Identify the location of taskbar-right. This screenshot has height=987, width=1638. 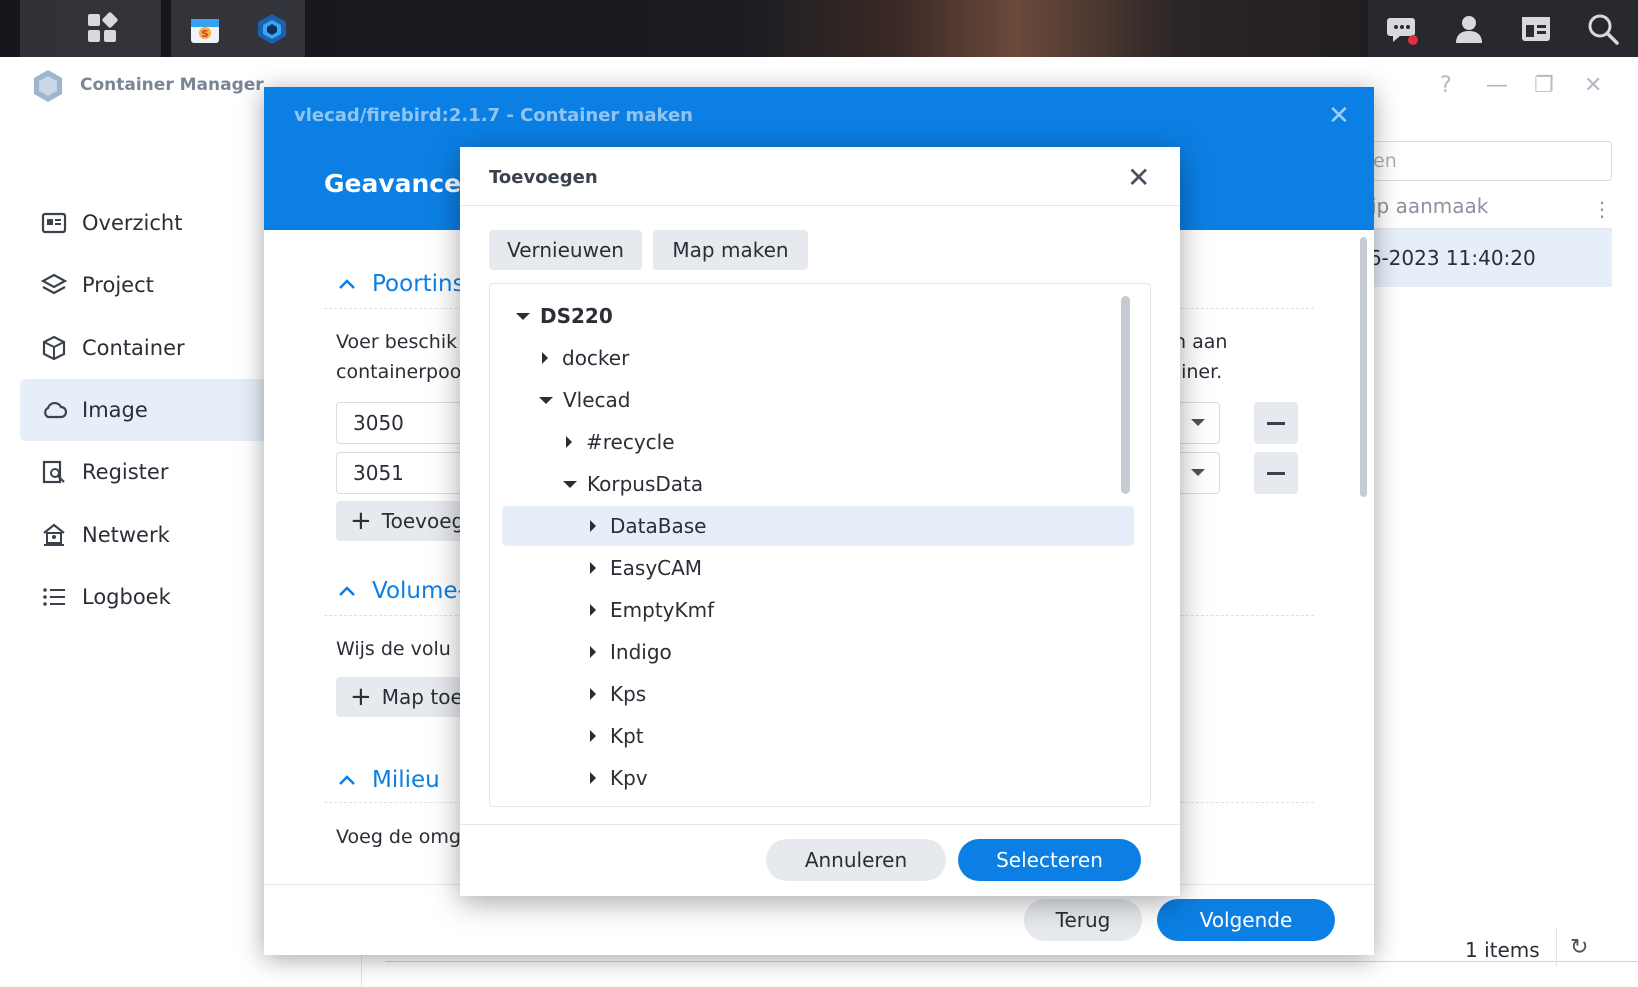
(1503, 28).